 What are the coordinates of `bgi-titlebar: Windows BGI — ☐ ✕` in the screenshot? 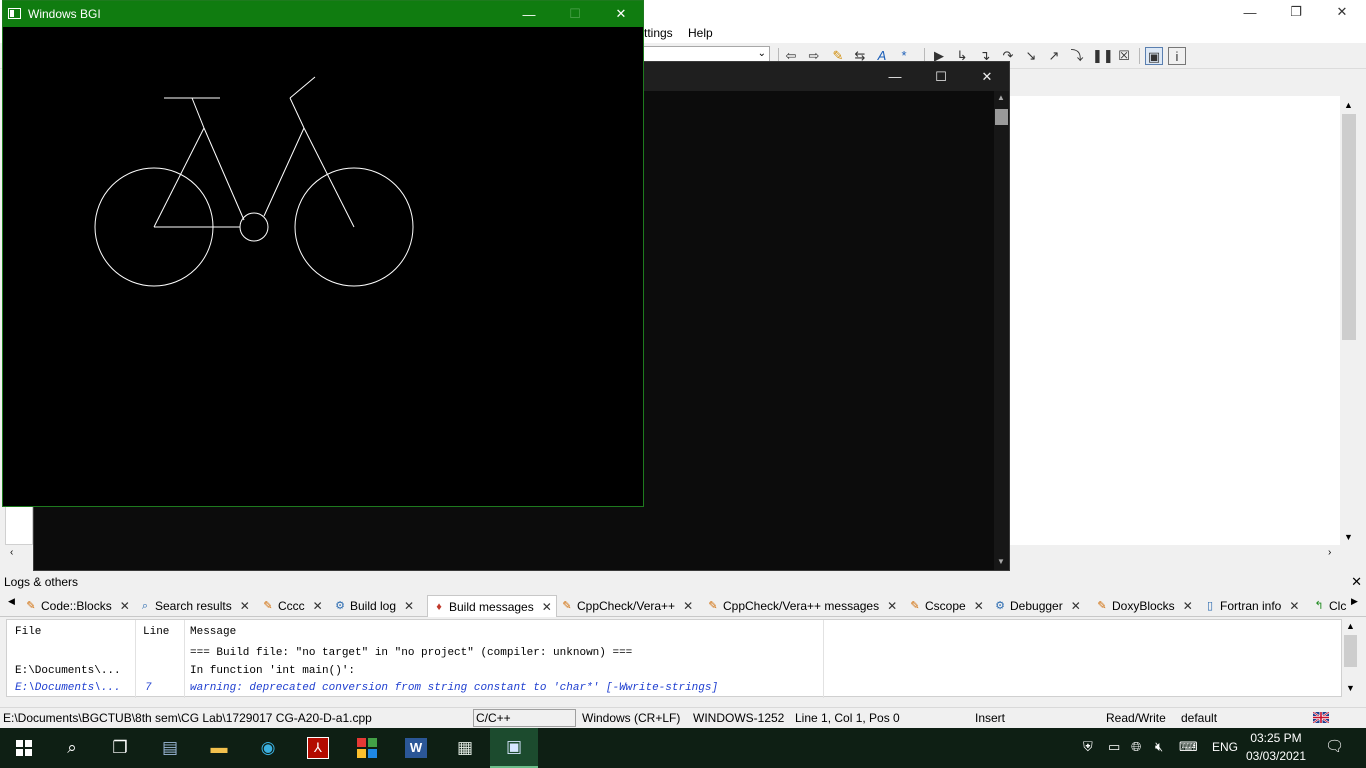 It's located at (323, 14).